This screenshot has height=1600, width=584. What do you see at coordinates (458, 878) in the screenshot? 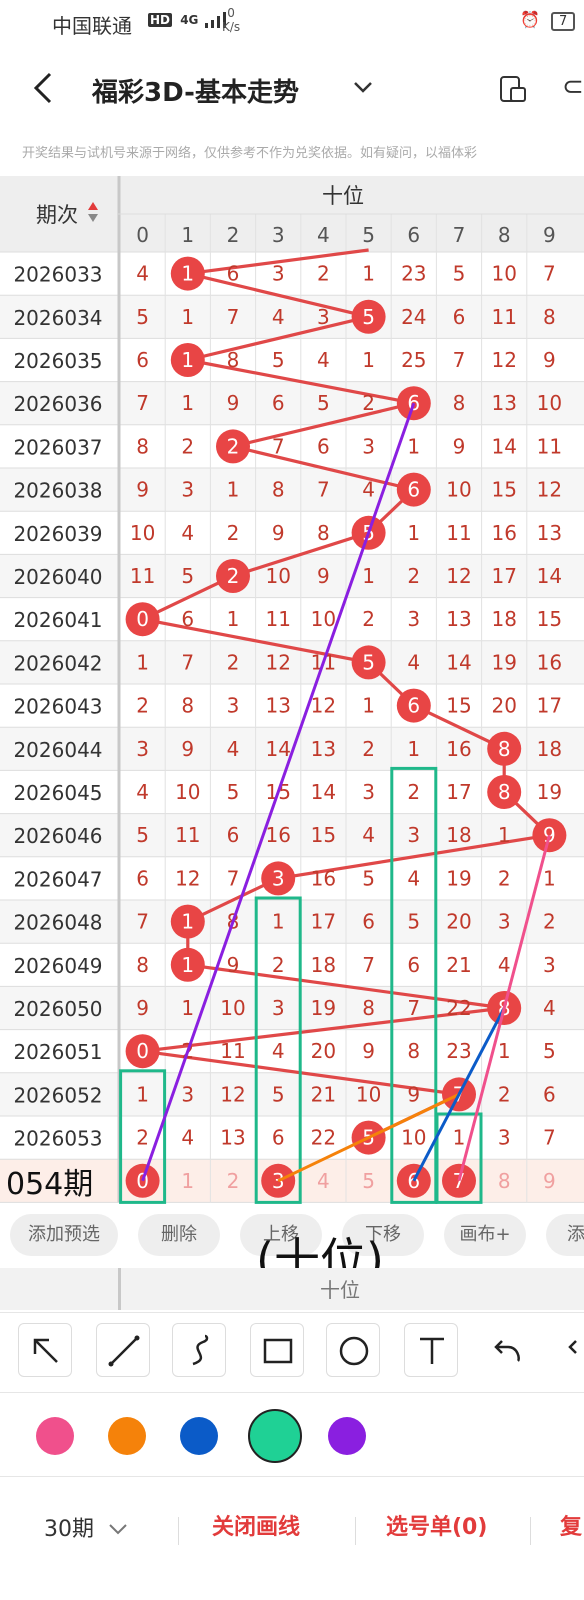
I see `miss-count: 19` at bounding box center [458, 878].